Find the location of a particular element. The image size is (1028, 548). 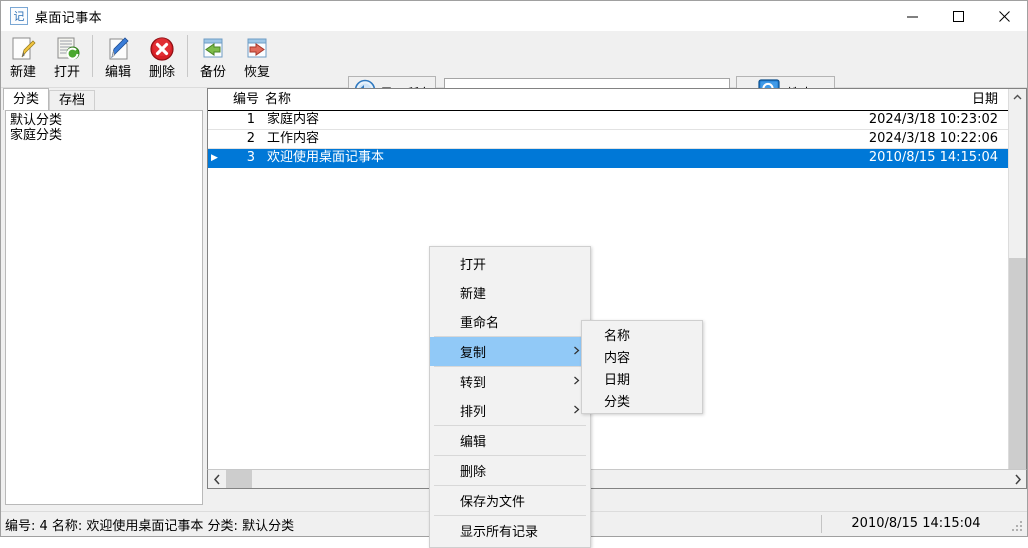

menu-item-delete: 删除 is located at coordinates (510, 470).